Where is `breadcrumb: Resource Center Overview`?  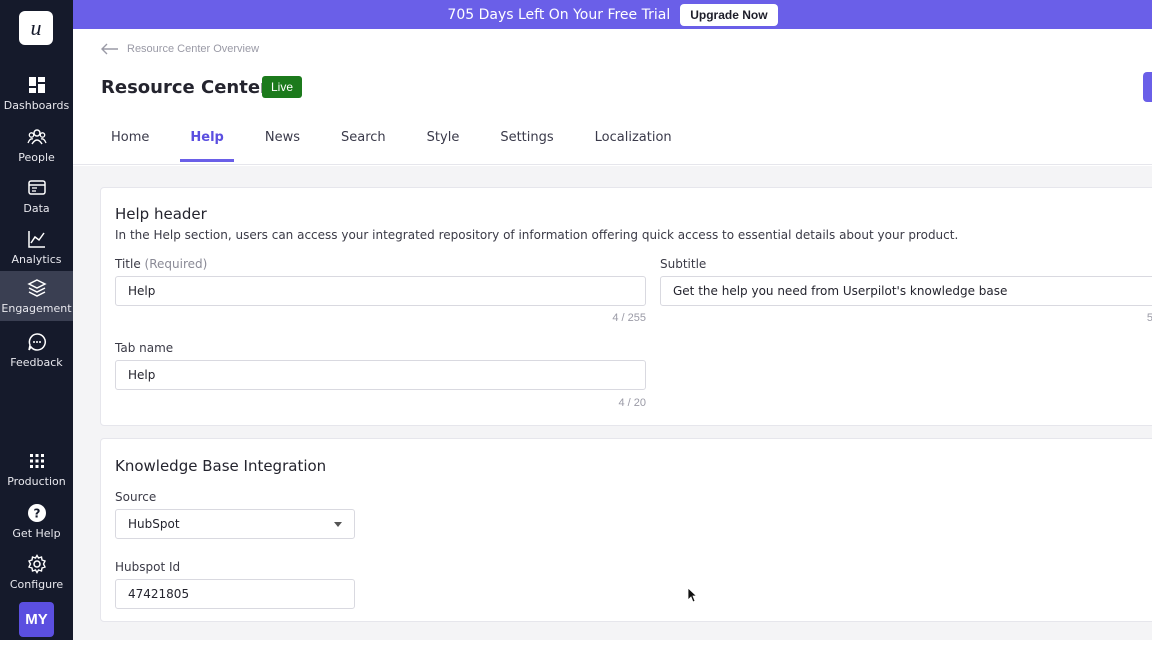 breadcrumb: Resource Center Overview is located at coordinates (180, 49).